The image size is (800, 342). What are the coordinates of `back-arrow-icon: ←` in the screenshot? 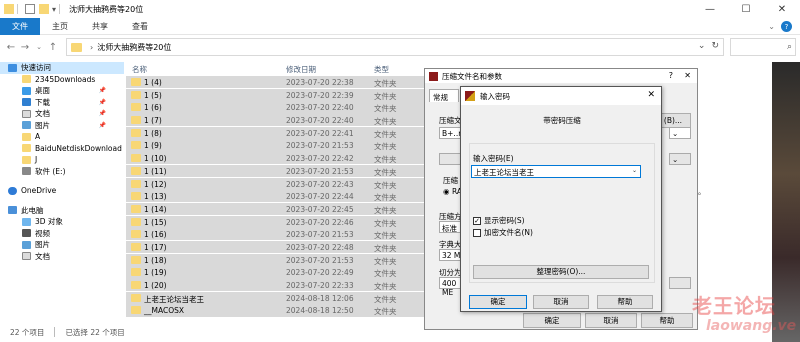 It's located at (11, 47).